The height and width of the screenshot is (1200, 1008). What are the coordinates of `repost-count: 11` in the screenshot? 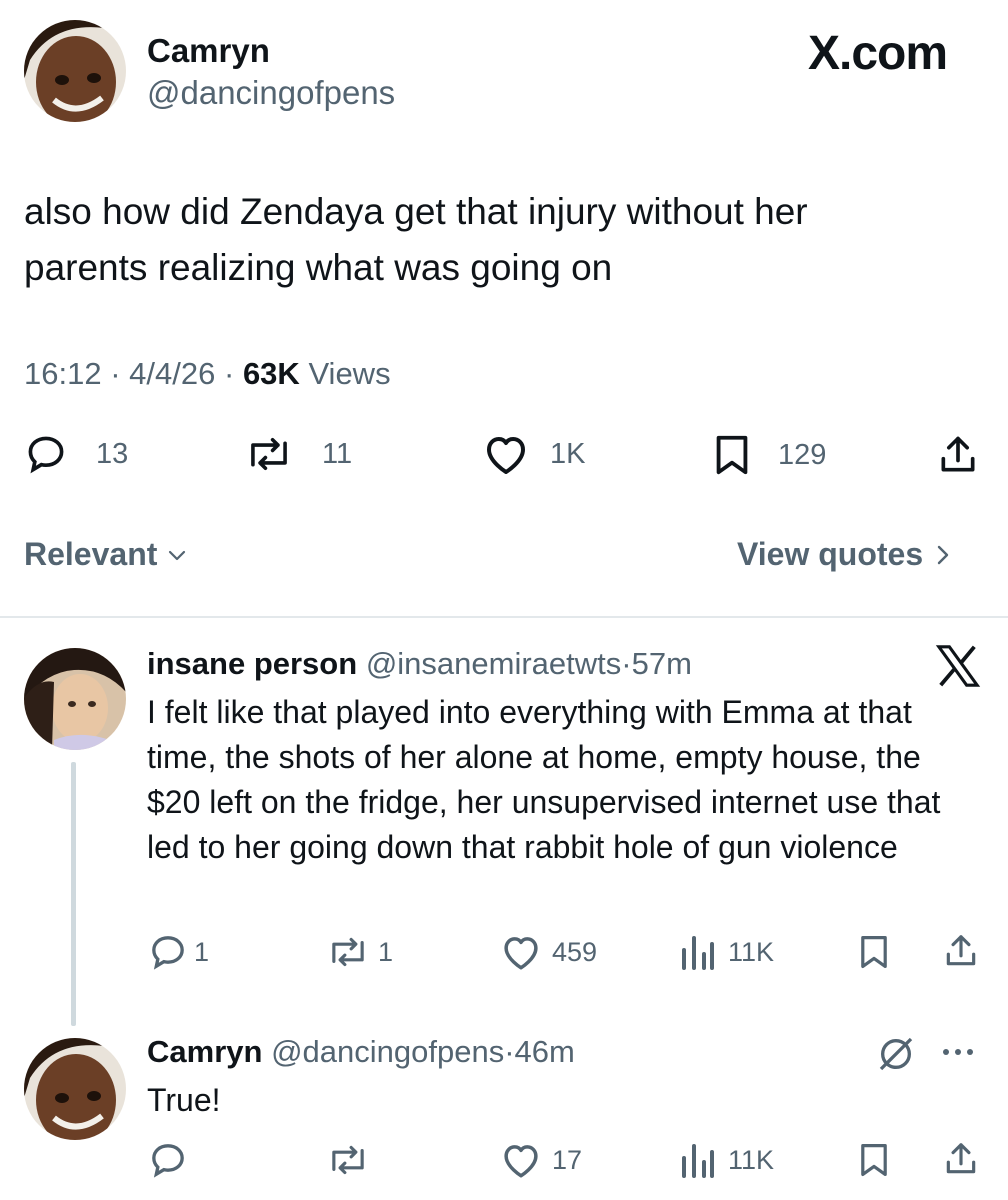 It's located at (337, 453).